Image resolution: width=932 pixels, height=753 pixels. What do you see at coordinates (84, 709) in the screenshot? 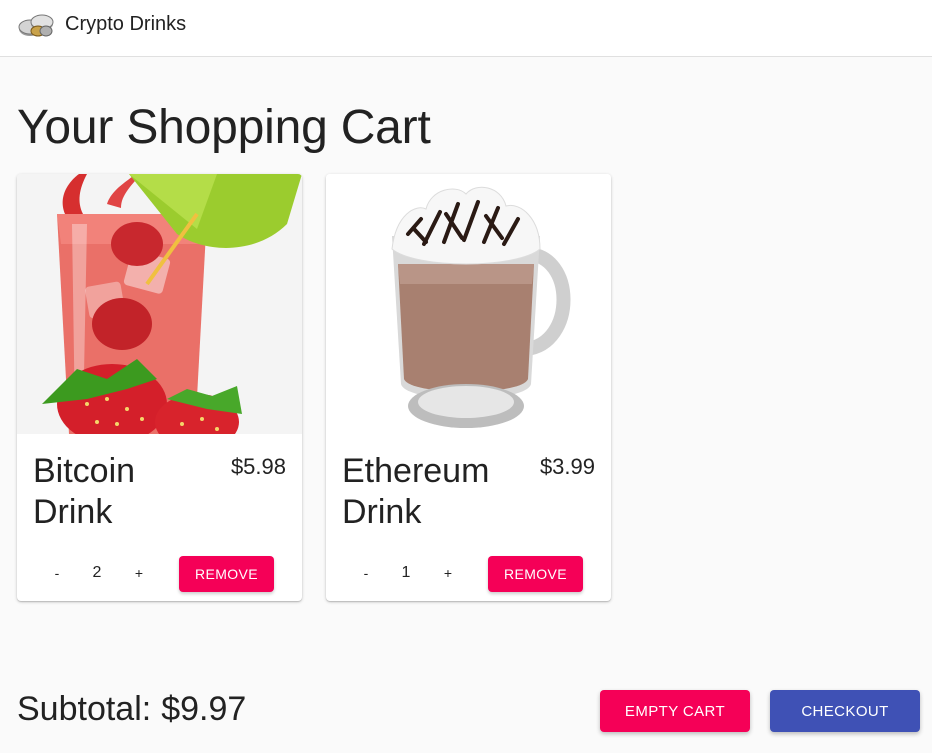
I see `subtotal-label: Subtotal:` at bounding box center [84, 709].